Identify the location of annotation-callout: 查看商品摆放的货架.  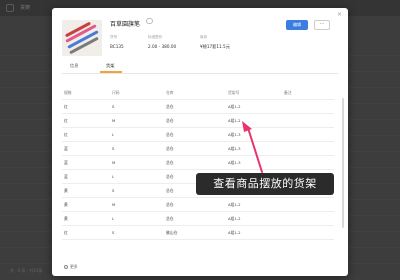
(265, 184).